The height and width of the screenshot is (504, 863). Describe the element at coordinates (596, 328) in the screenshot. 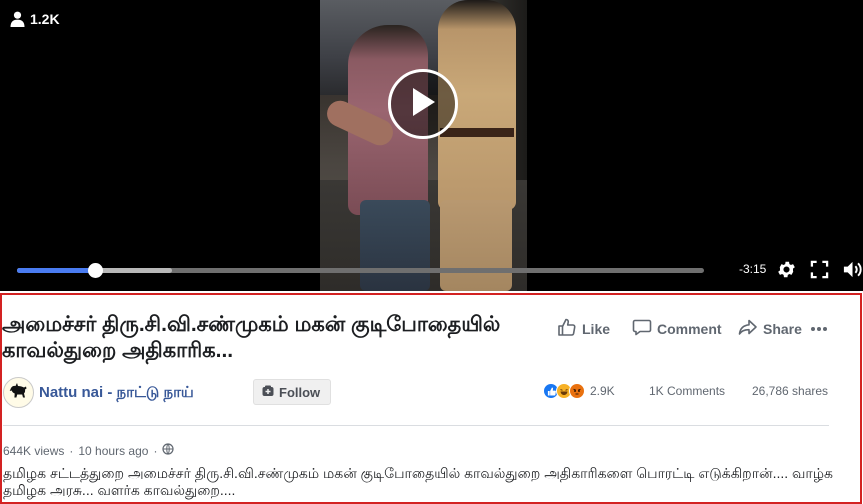

I see `like-label: Like` at that location.